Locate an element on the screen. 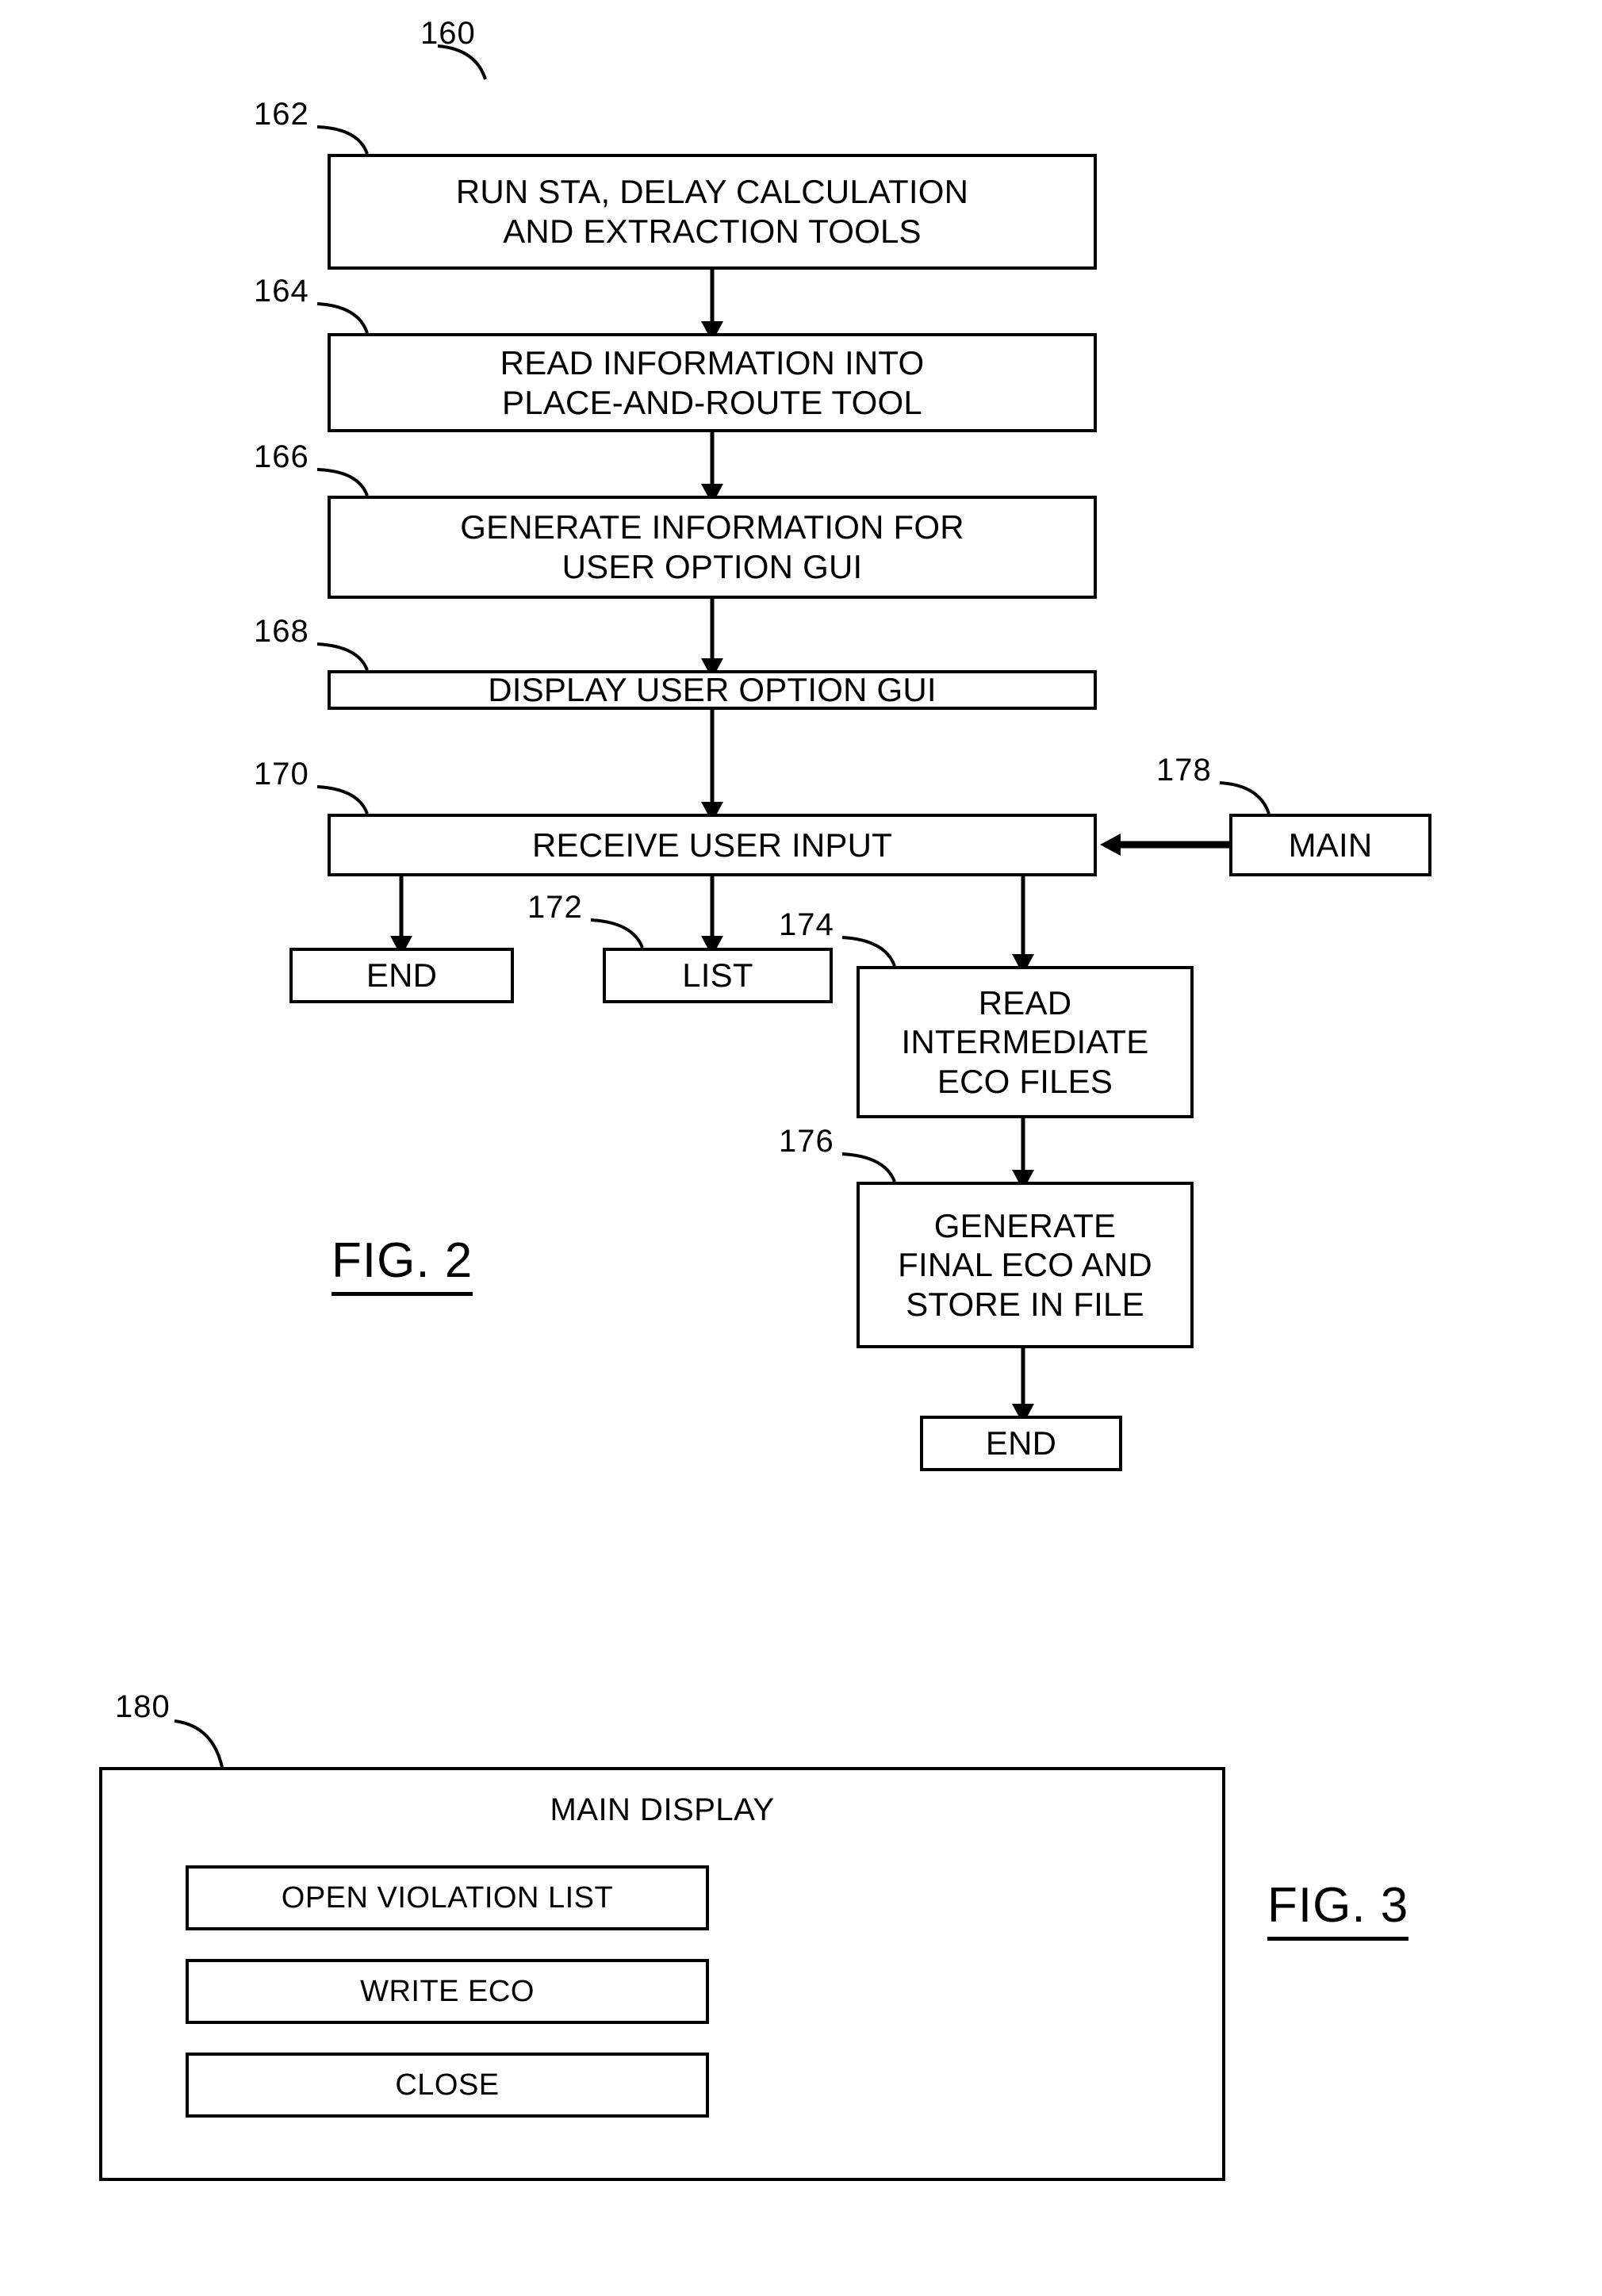  process-box-display-gui: DISPLAY USER OPTION GUI is located at coordinates (713, 690).